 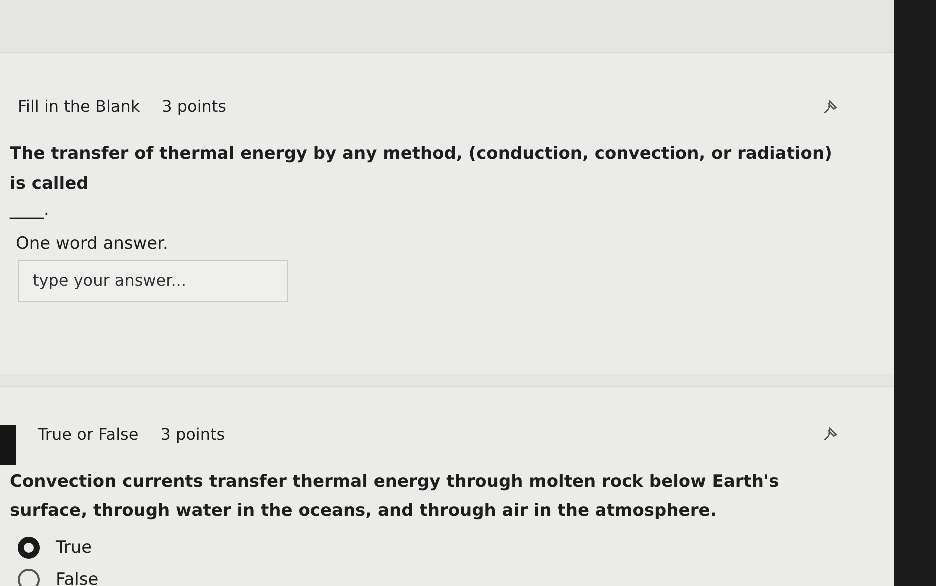 I want to click on question-type: Fill in the Blank, so click(x=79, y=106).